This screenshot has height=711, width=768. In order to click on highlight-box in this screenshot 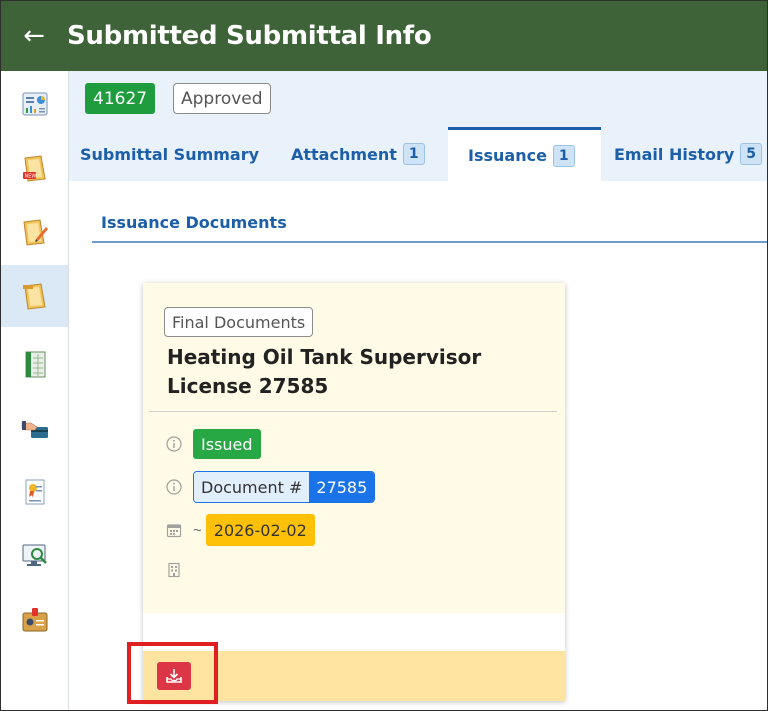, I will do `click(172, 673)`.